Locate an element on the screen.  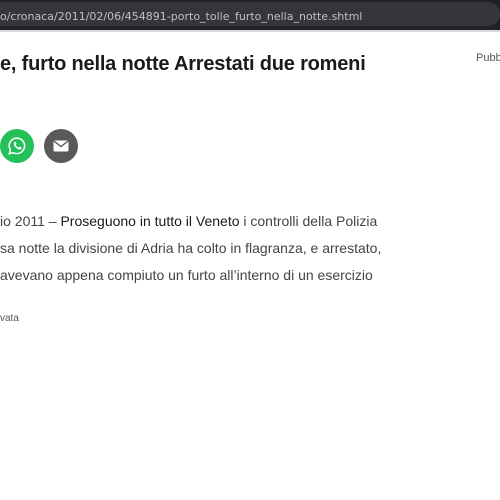
whatsapp-icon is located at coordinates (17, 146).